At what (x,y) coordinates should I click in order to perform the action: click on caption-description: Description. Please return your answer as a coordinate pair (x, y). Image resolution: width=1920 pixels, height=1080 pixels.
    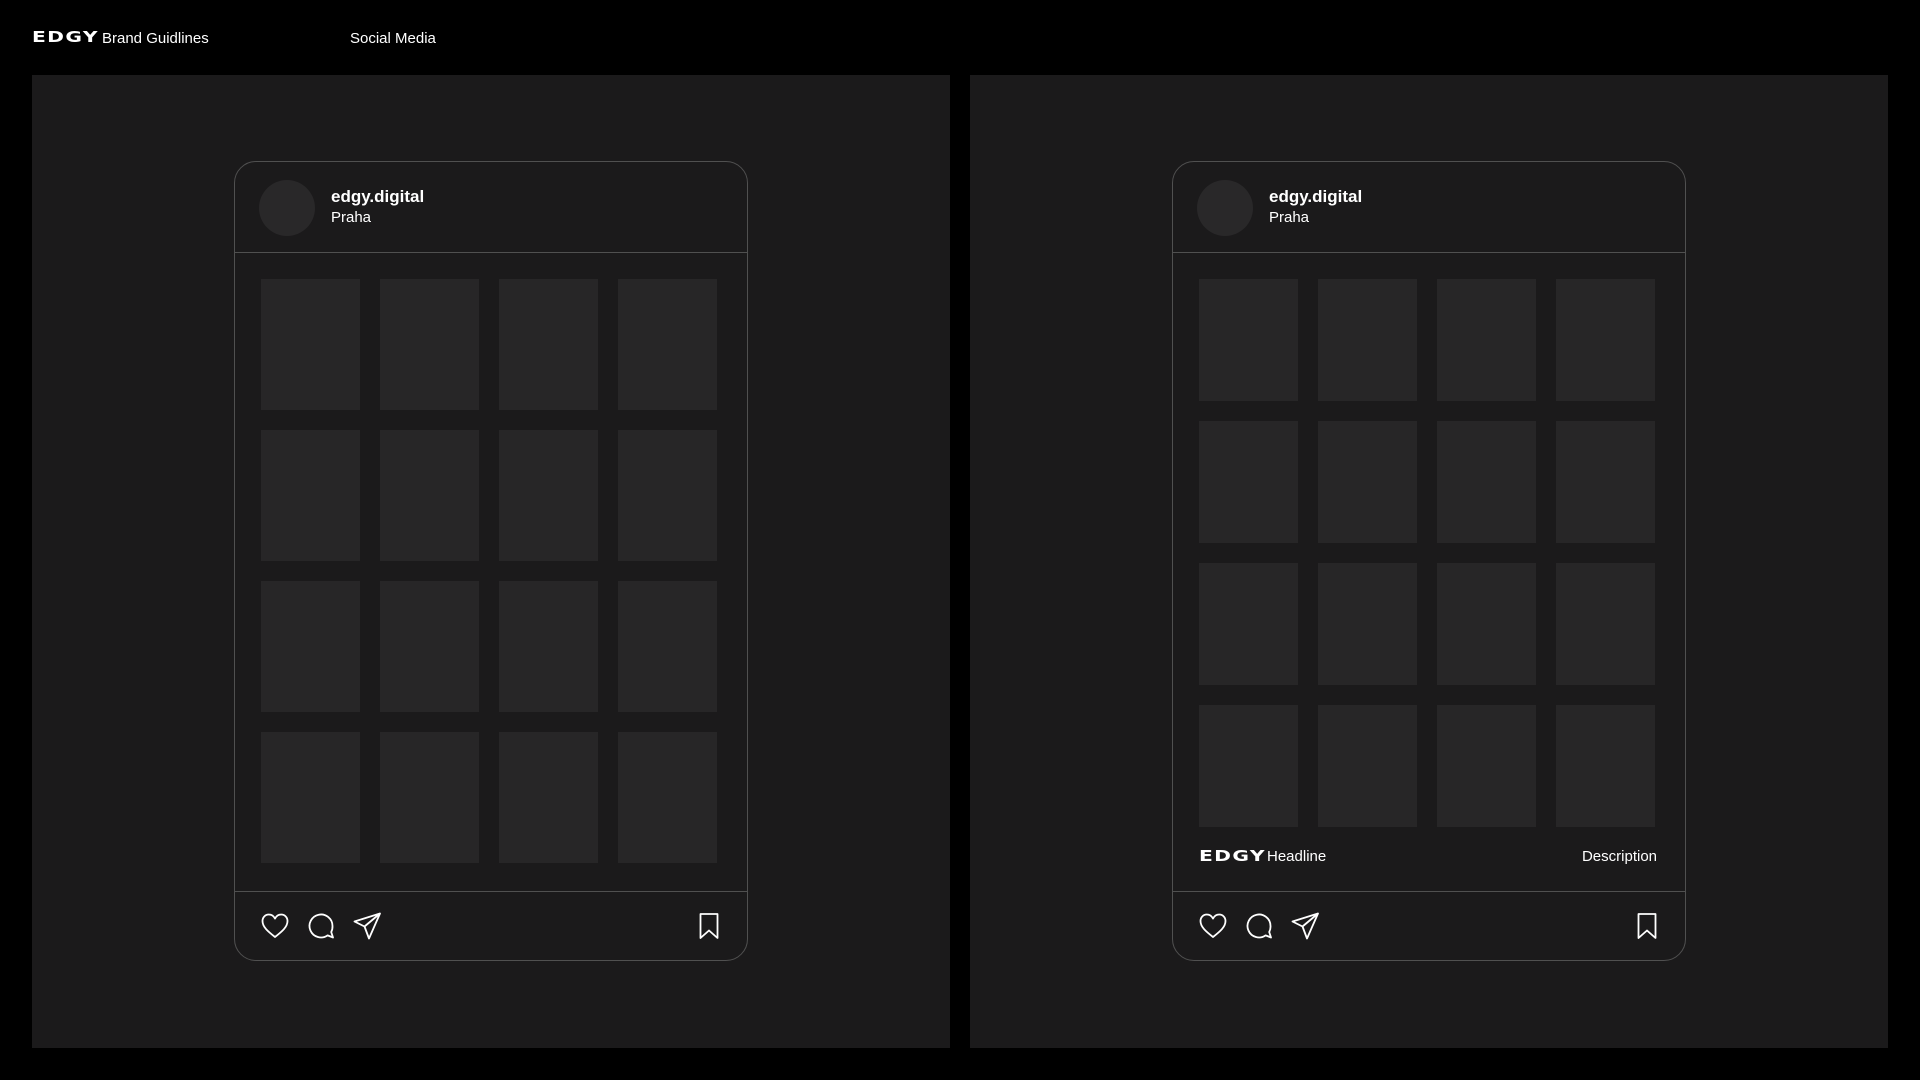
    Looking at the image, I should click on (1619, 856).